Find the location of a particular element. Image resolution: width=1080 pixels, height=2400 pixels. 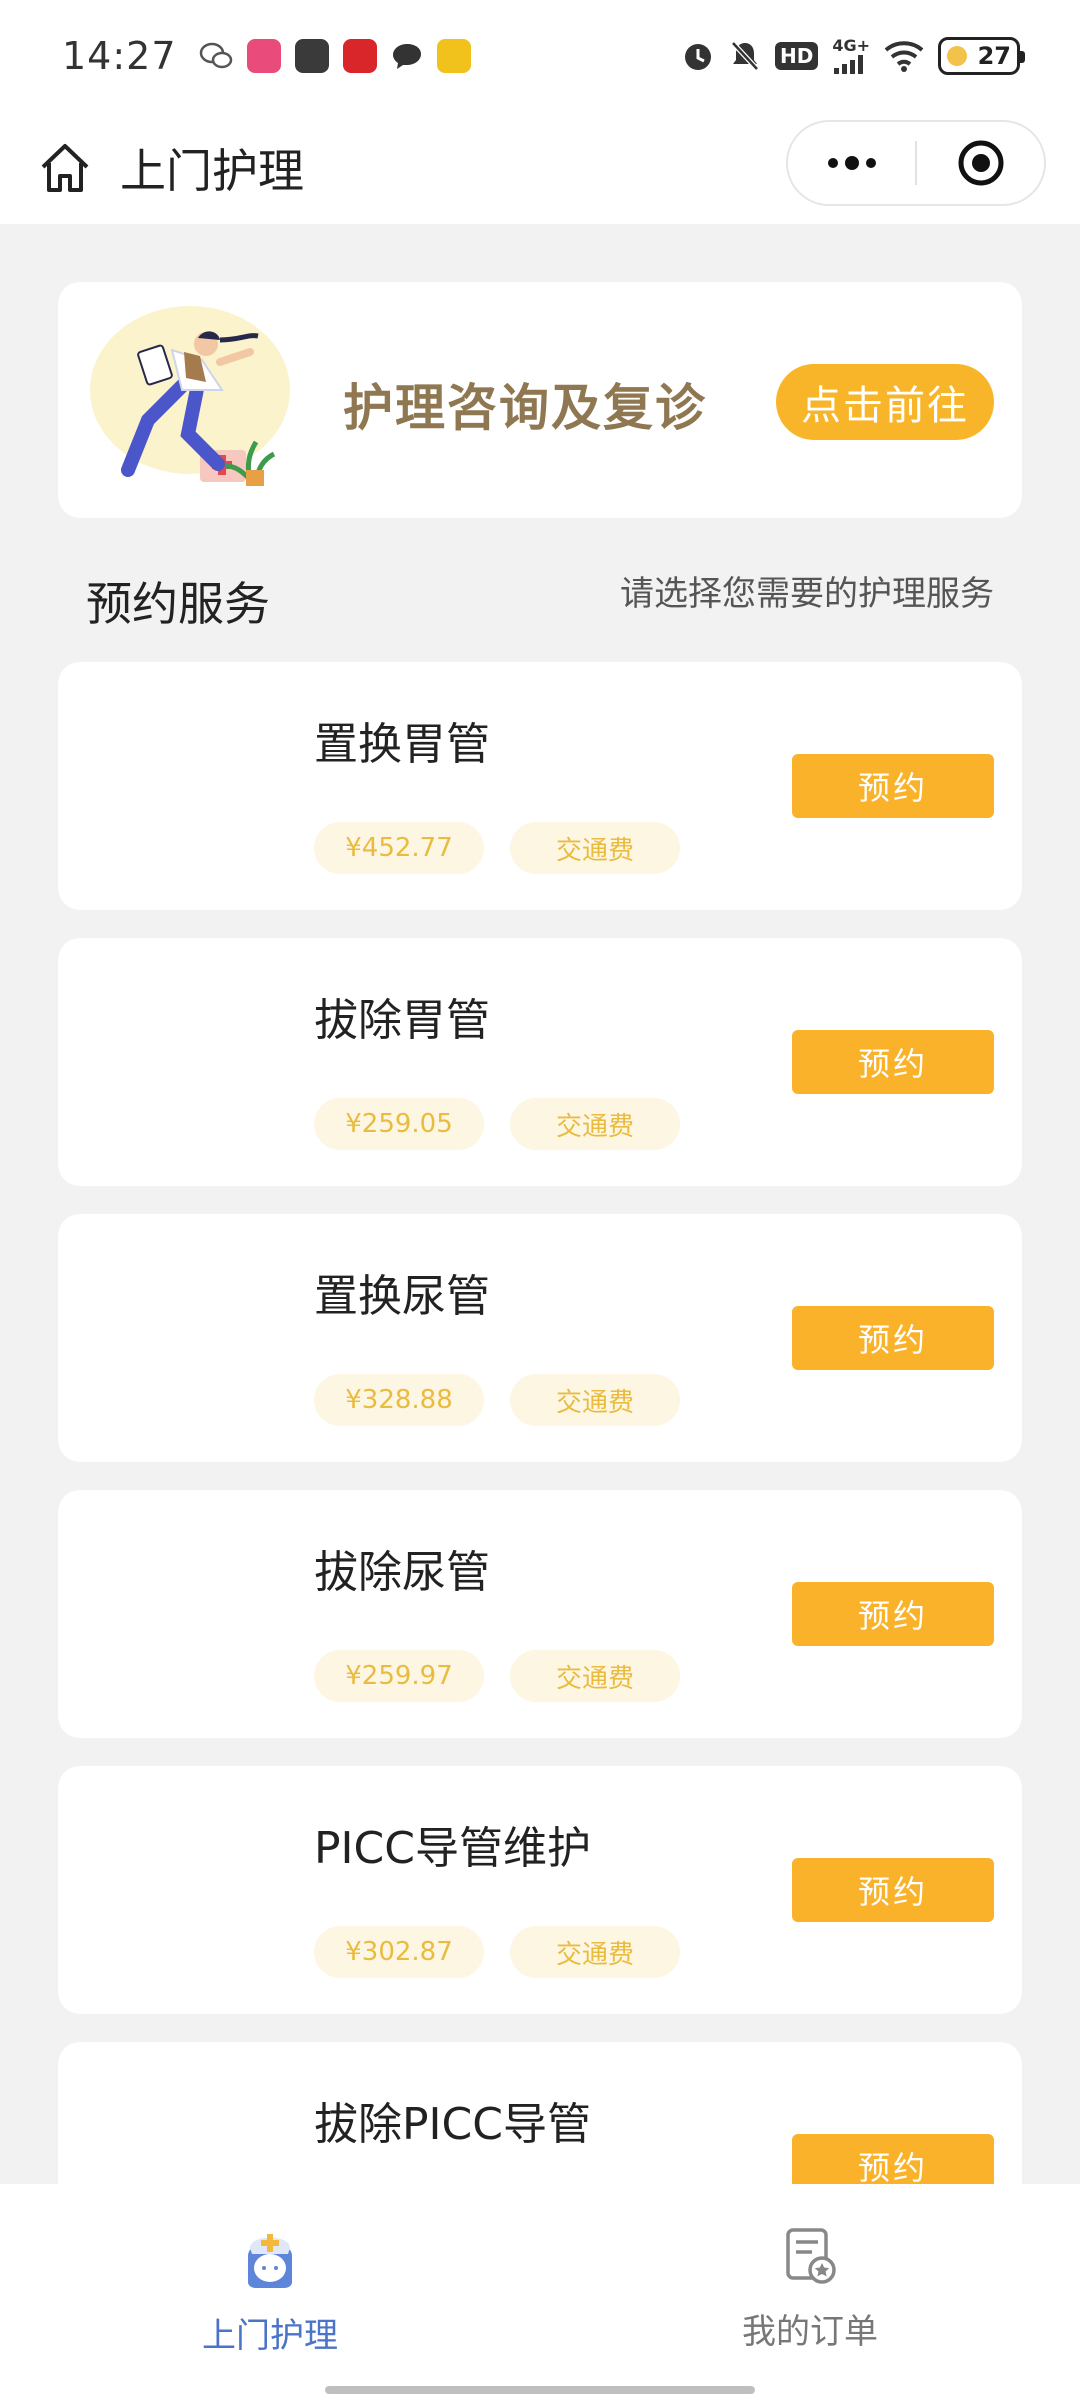

service-name: 拔除胃管 is located at coordinates (402, 1020).